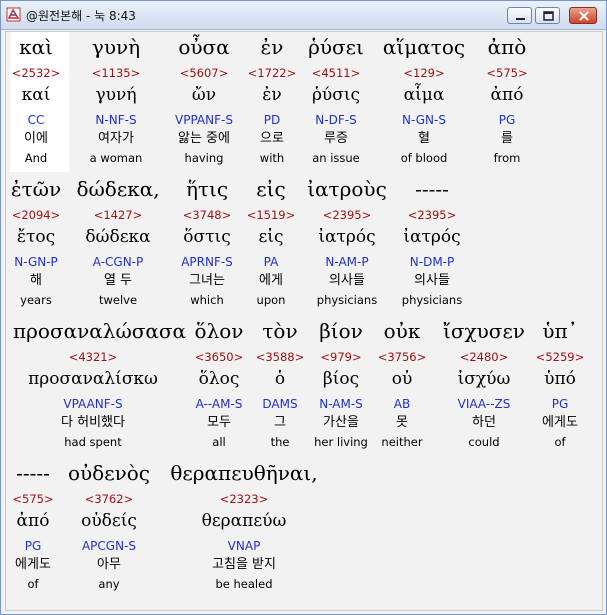 This screenshot has width=607, height=615. I want to click on word-column: ----- <2395> ἰατρός N-DM-P 의사들 physicians, so click(432, 244).